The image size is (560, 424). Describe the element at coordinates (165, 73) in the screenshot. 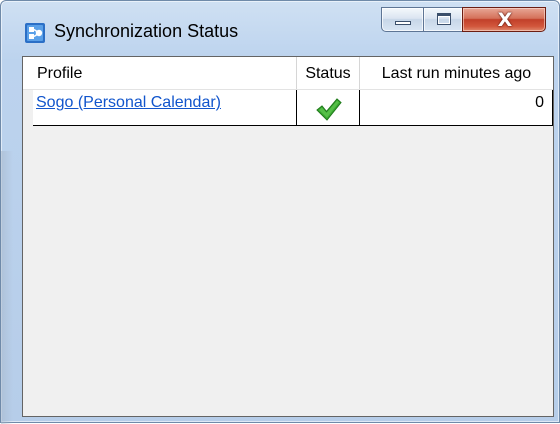

I see `column-header-profile: Profile` at that location.